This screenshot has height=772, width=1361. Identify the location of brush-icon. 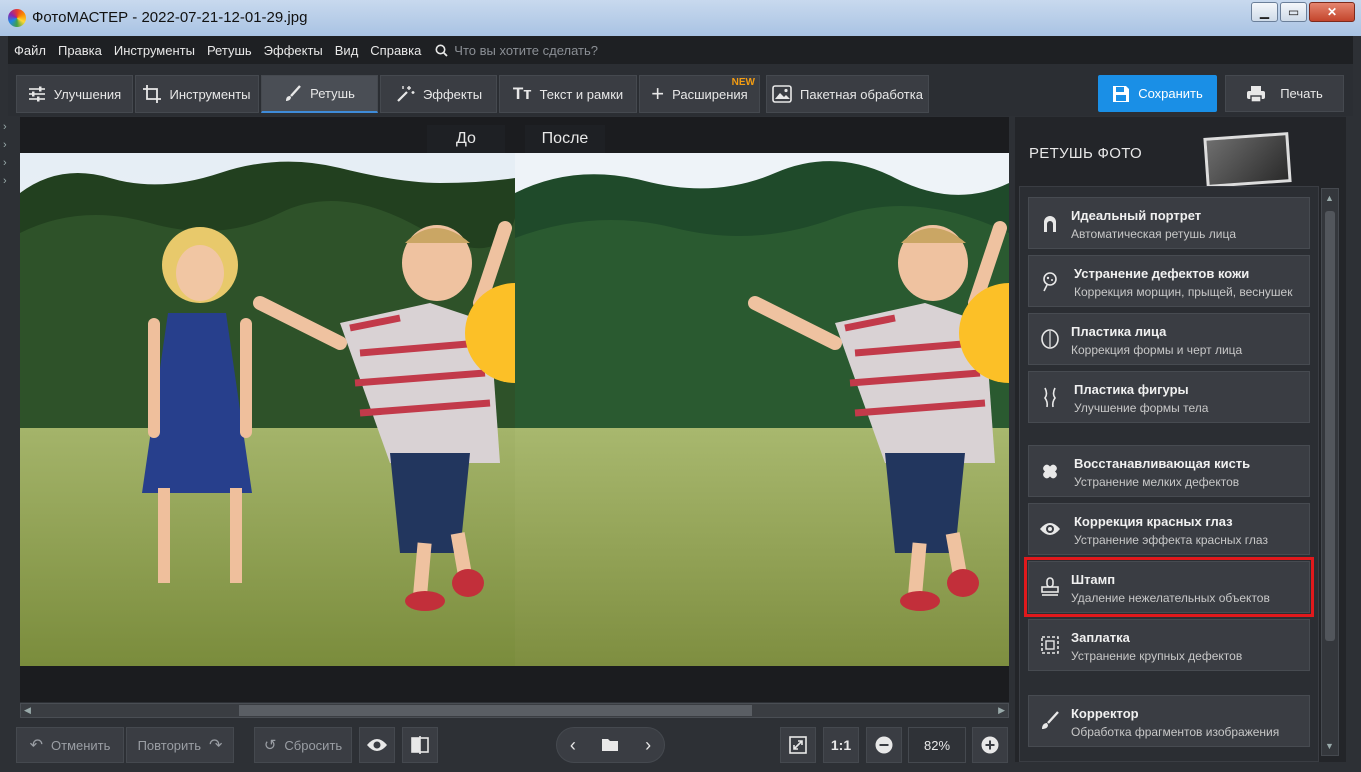
(1050, 720).